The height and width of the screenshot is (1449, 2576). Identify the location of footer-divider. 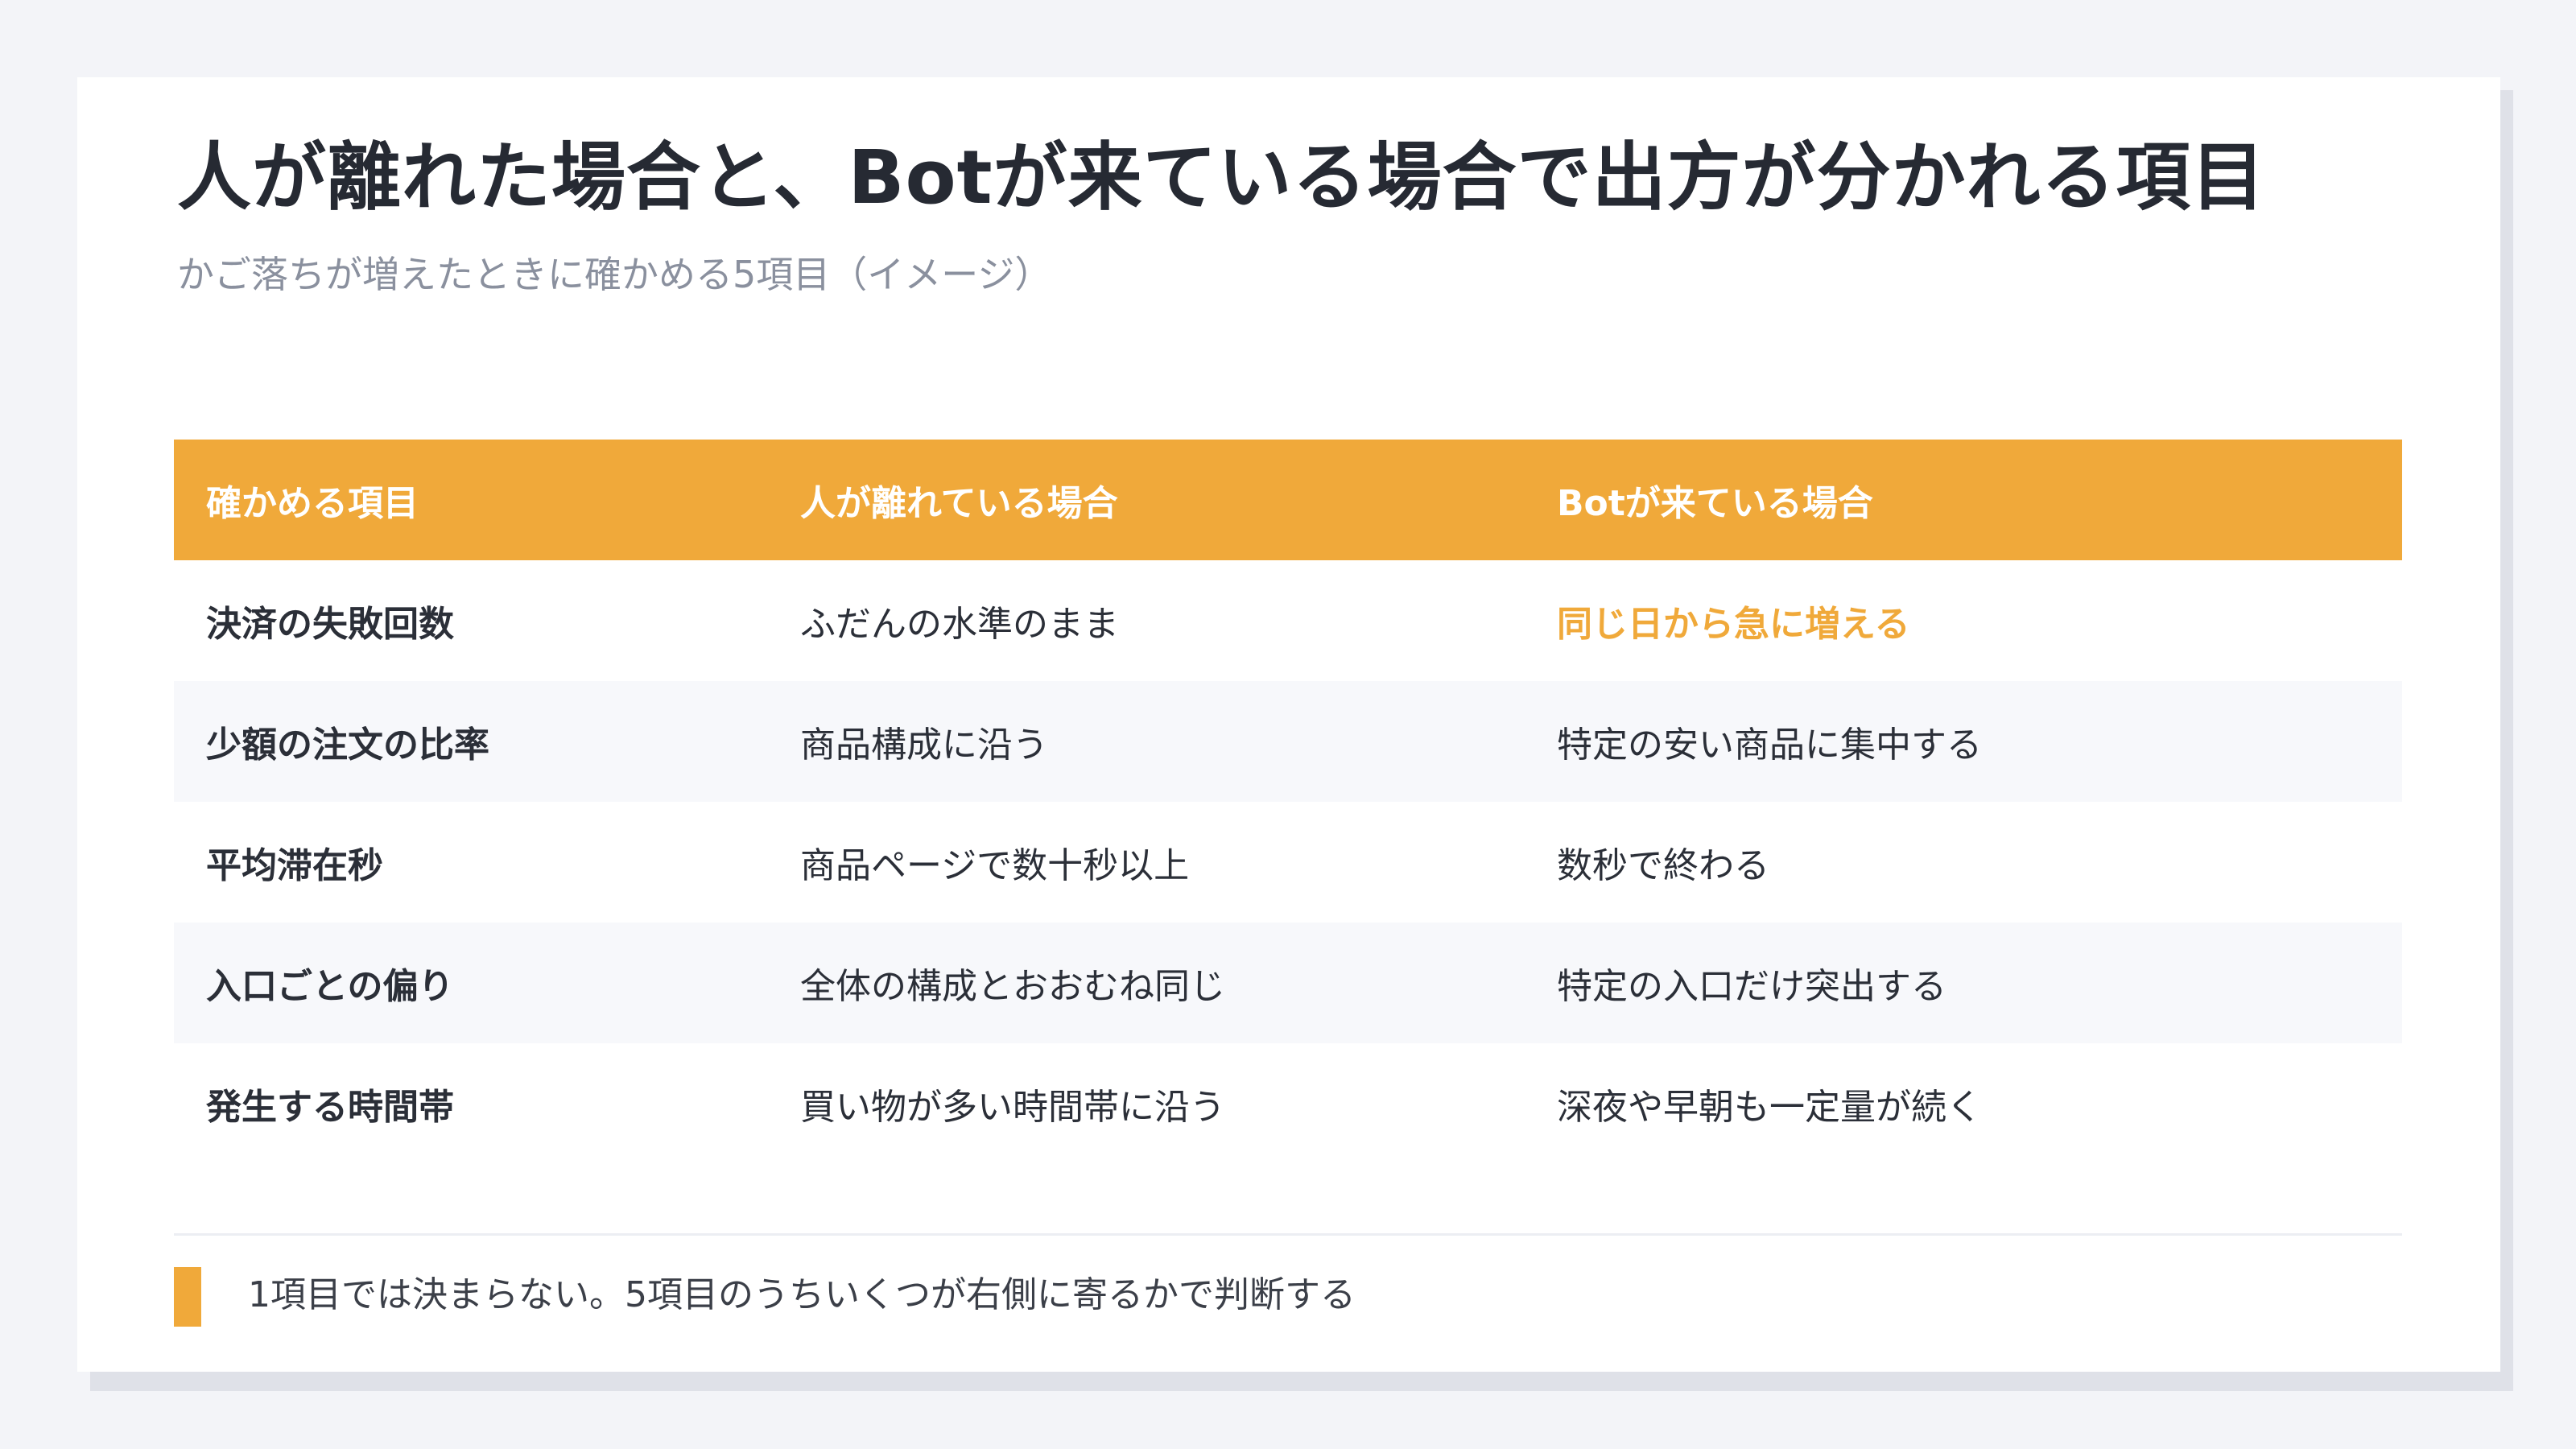
(1288, 1234).